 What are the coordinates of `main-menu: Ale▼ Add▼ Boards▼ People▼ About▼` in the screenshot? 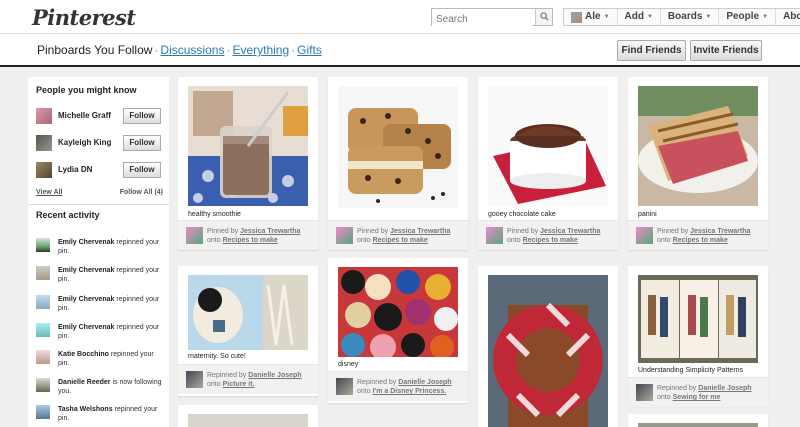 It's located at (681, 17).